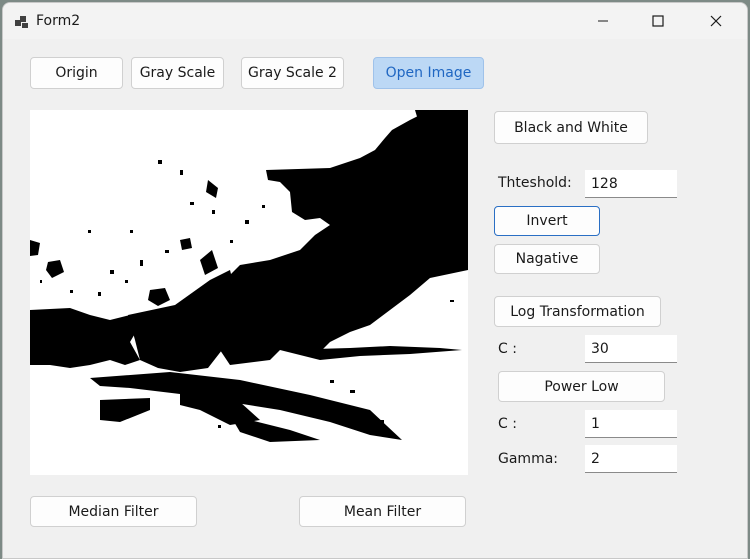 The width and height of the screenshot is (750, 559). I want to click on maximize-button, so click(658, 21).